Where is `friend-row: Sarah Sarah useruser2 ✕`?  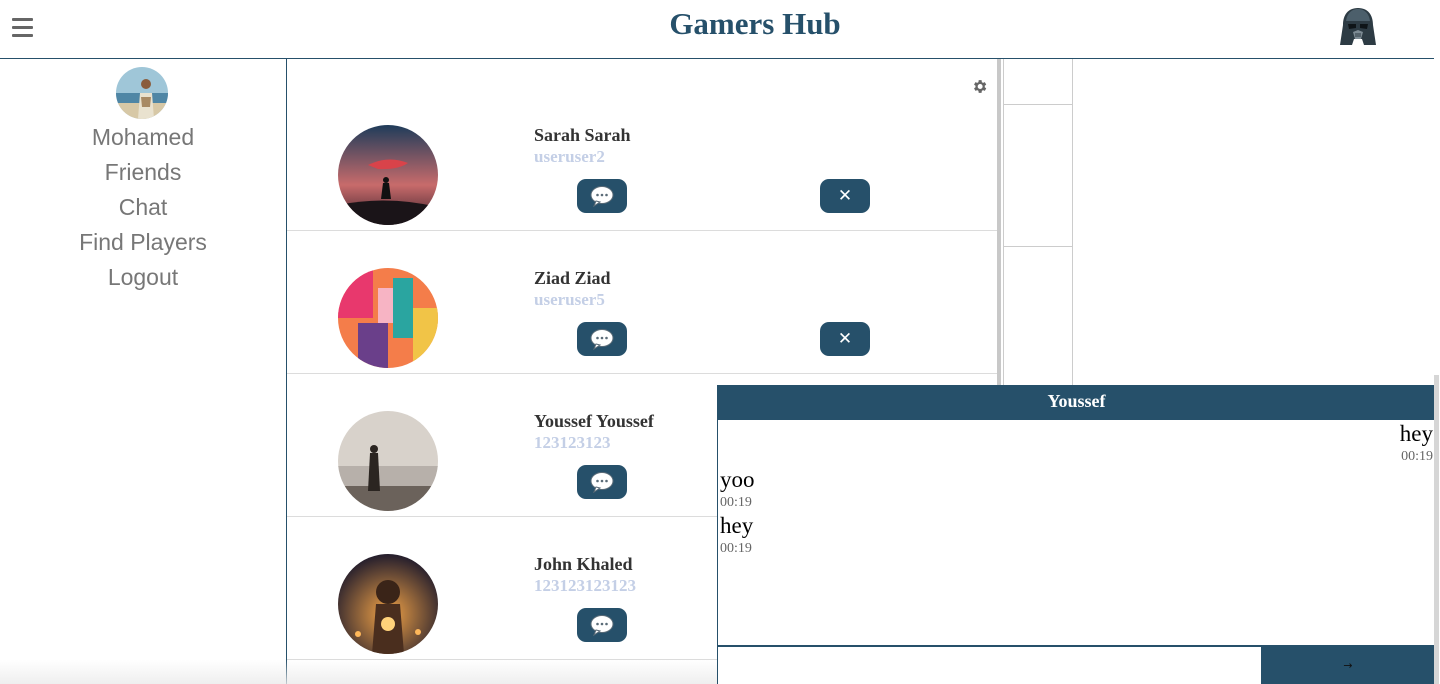 friend-row: Sarah Sarah useruser2 ✕ is located at coordinates (642, 159).